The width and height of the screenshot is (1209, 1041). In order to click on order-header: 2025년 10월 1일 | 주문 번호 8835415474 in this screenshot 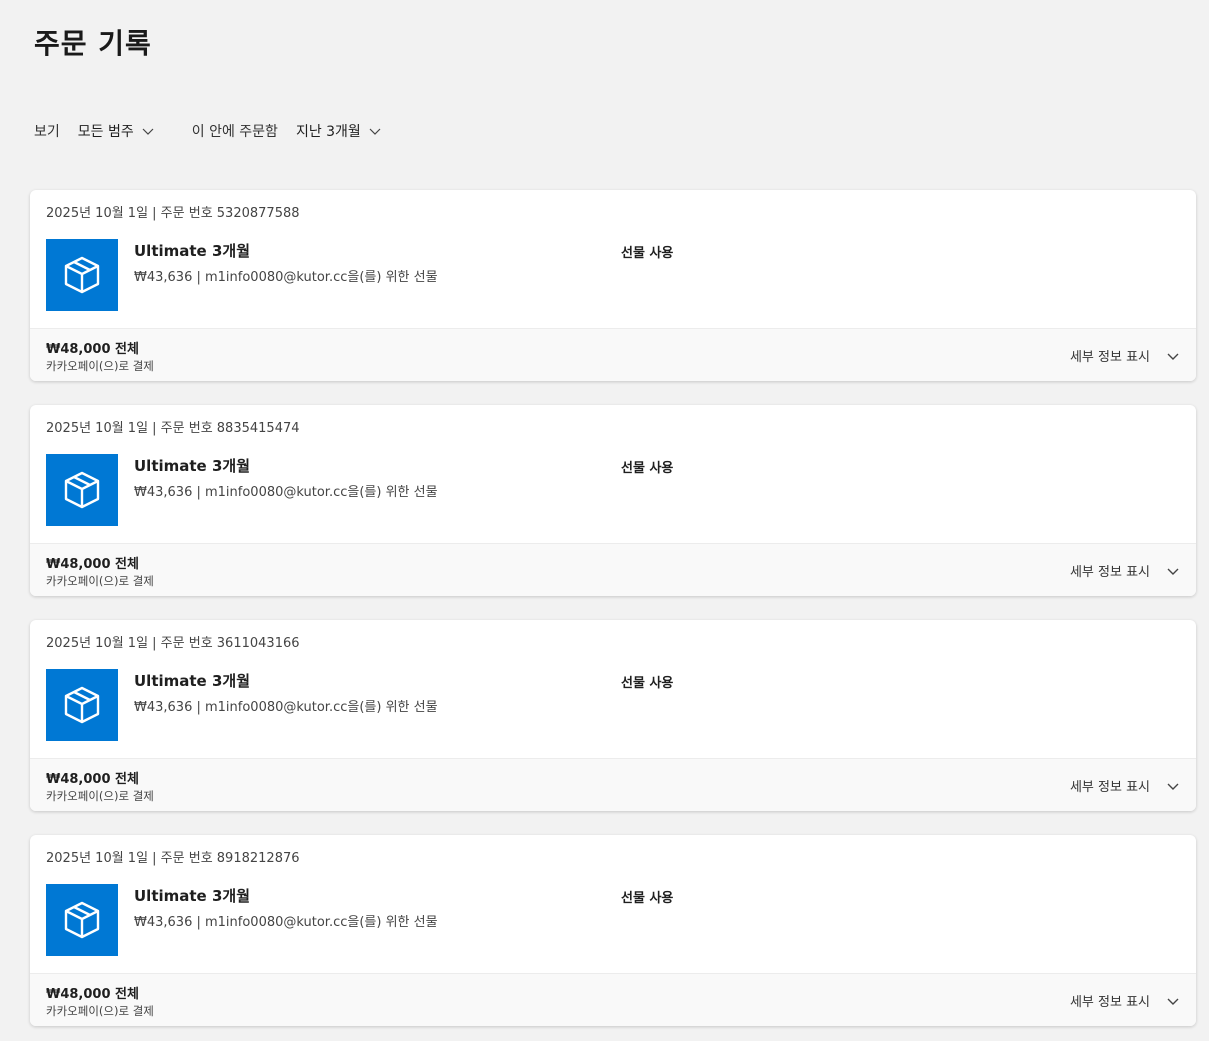, I will do `click(173, 428)`.